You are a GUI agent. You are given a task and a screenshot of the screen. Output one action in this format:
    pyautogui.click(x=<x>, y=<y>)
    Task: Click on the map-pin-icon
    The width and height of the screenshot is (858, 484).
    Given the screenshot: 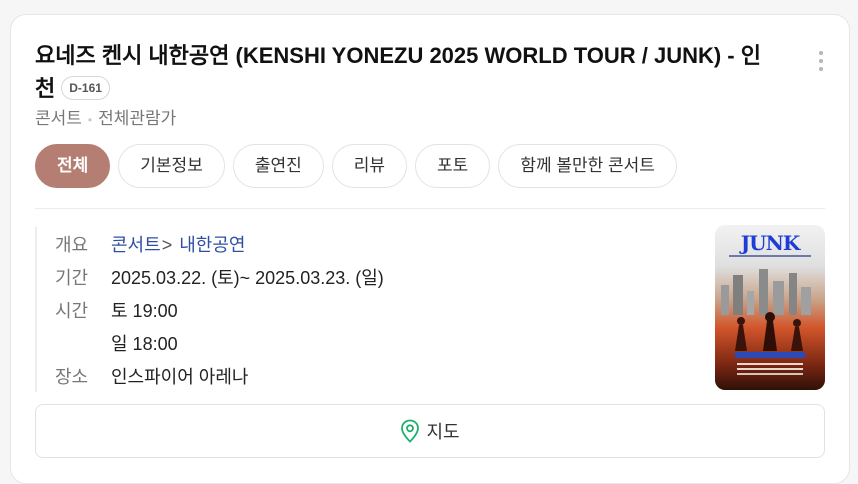 What is the action you would take?
    pyautogui.click(x=410, y=431)
    